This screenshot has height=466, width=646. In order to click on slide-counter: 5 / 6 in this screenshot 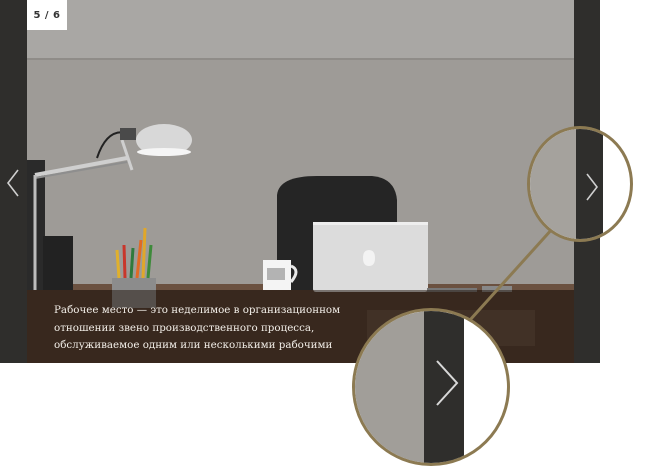, I will do `click(47, 15)`.